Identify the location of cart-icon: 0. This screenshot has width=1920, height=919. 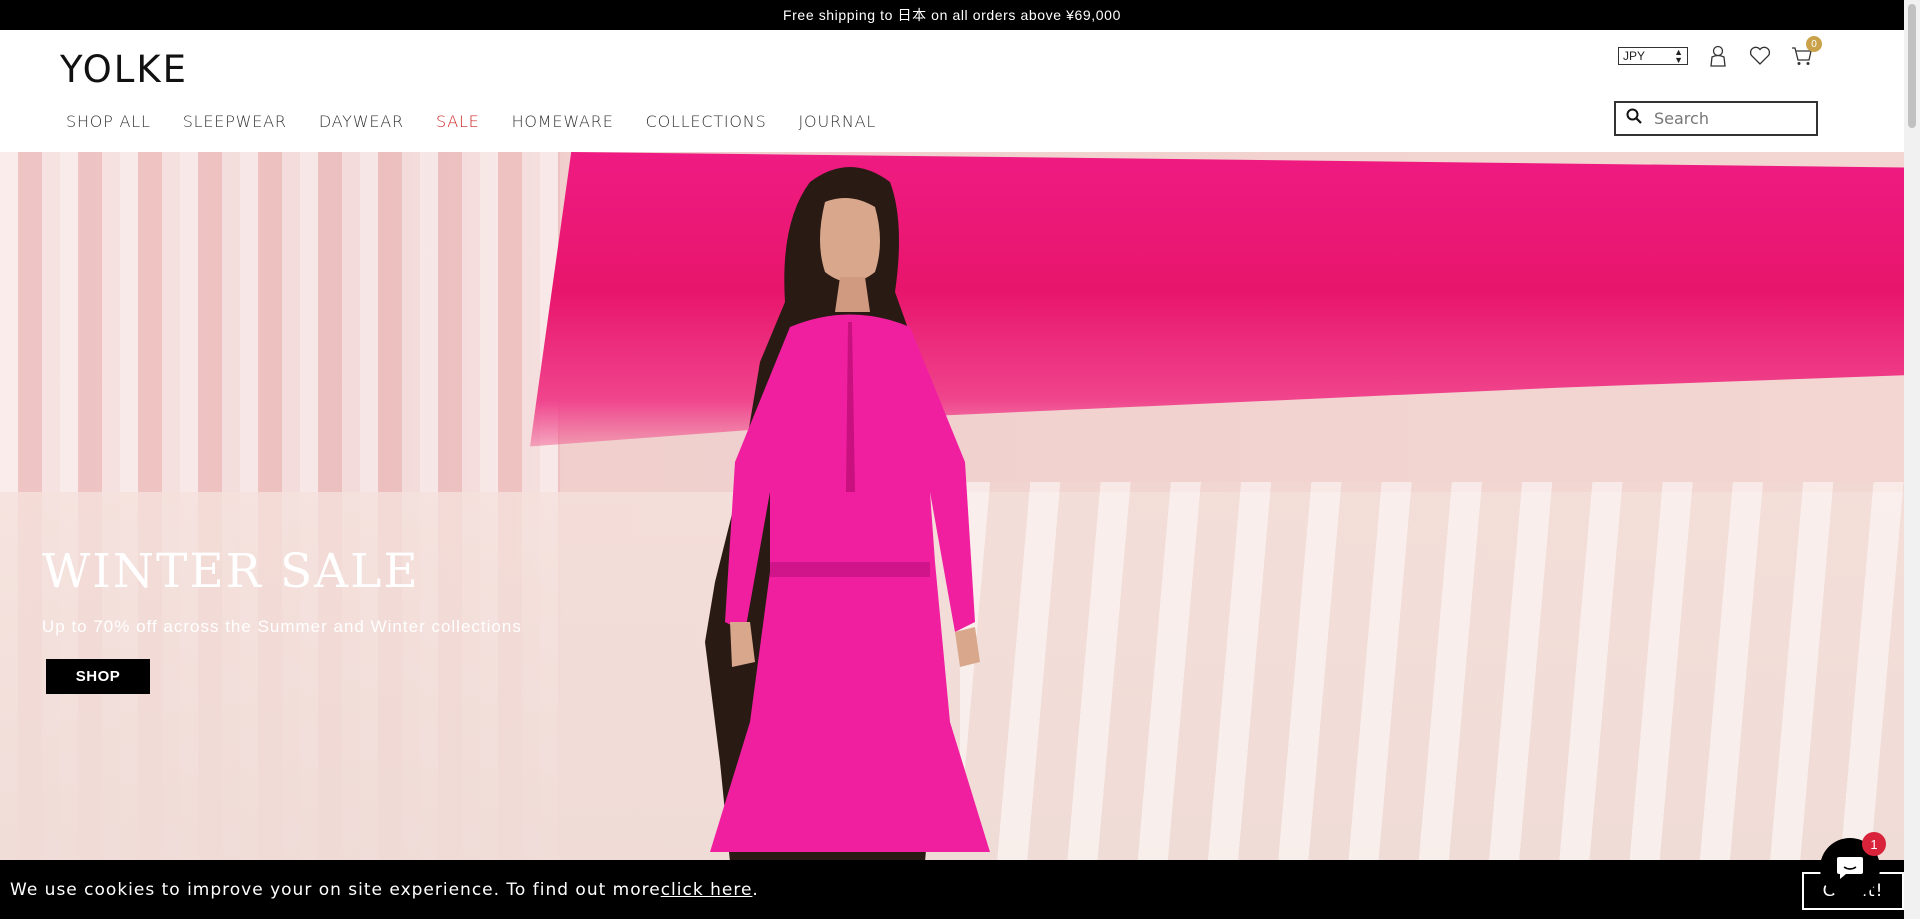
(1806, 52).